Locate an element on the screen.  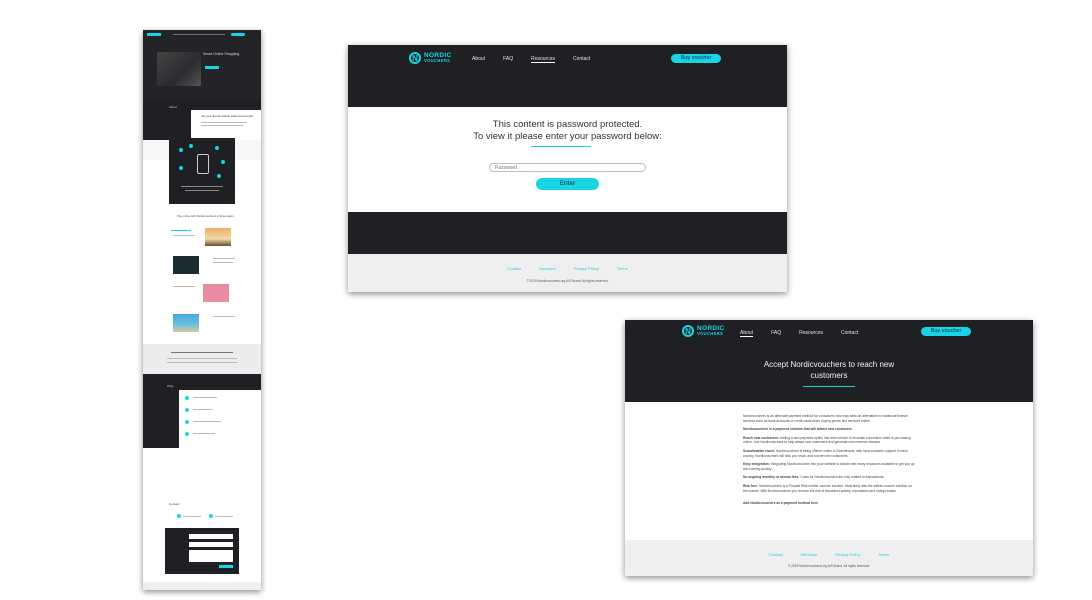
password-page-nav: About FAQ Resources Contact is located at coordinates (531, 59).